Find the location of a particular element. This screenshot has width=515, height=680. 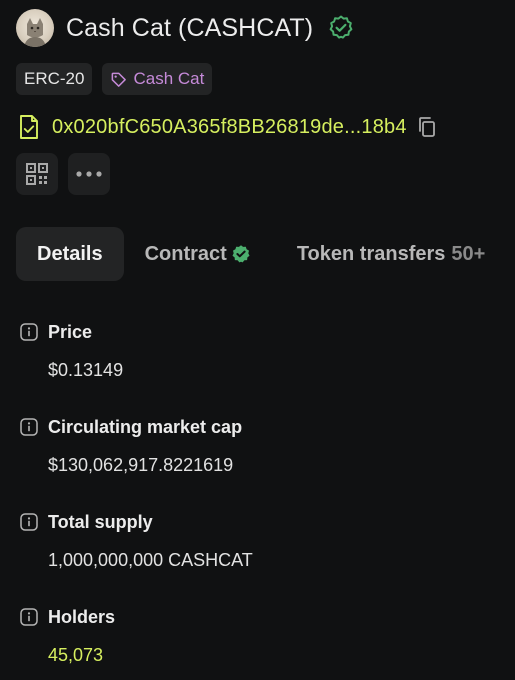

token-title: Cash Cat (CASHCAT) is located at coordinates (190, 27).